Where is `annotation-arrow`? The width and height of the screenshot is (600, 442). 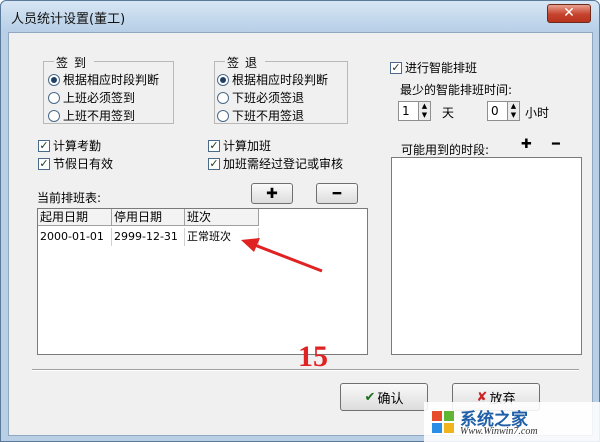
annotation-arrow is located at coordinates (282, 255).